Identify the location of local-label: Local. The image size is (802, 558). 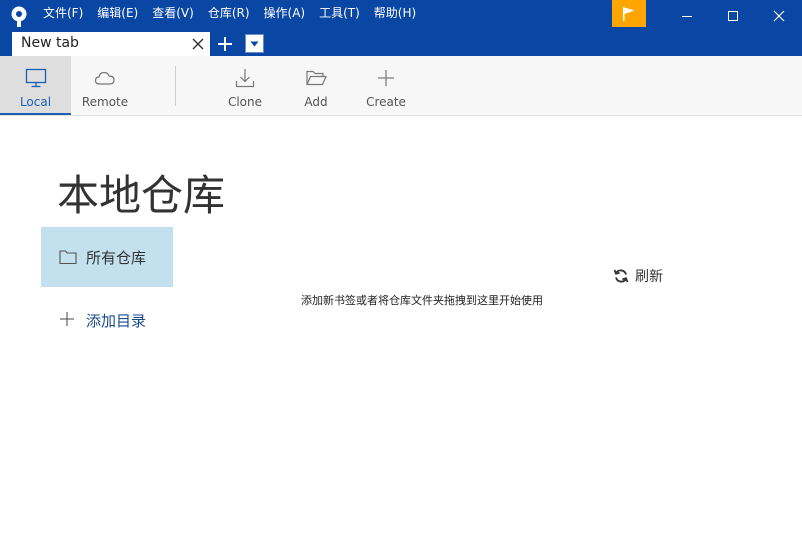
(35, 102).